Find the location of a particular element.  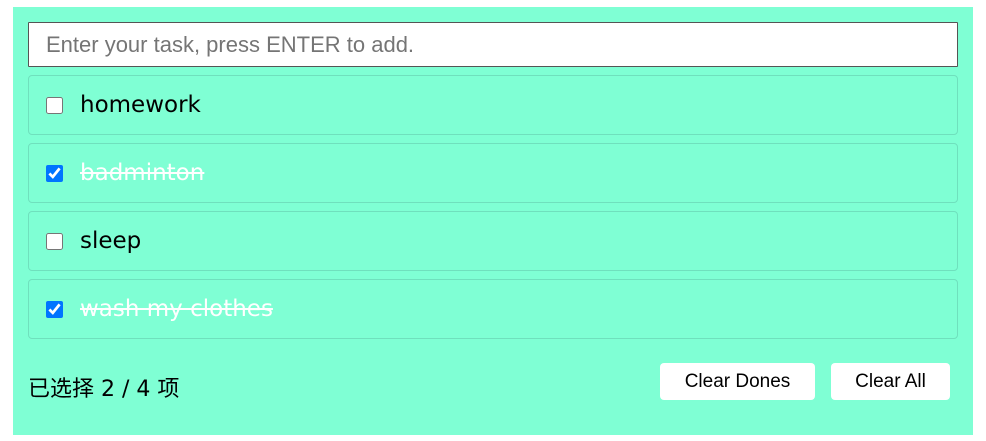

task-item: homework is located at coordinates (493, 105).